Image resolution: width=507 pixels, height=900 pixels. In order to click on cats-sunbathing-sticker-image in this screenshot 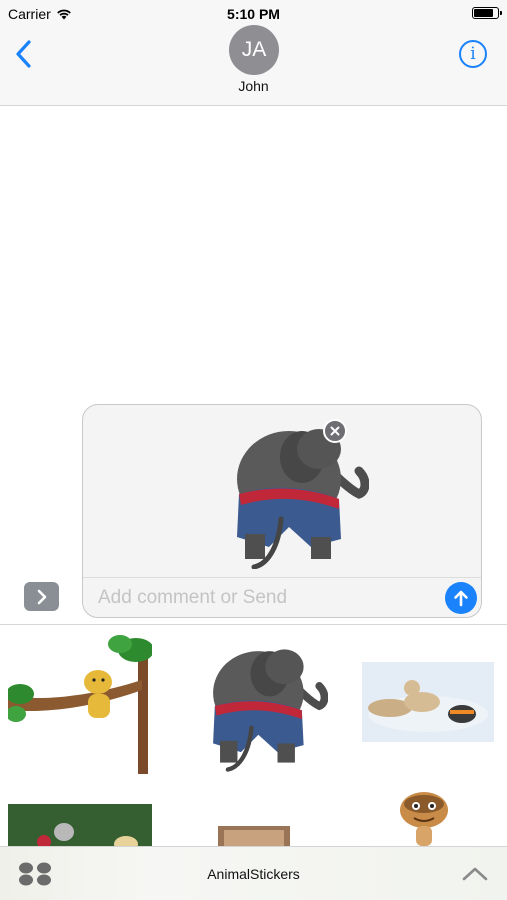, I will do `click(428, 702)`.